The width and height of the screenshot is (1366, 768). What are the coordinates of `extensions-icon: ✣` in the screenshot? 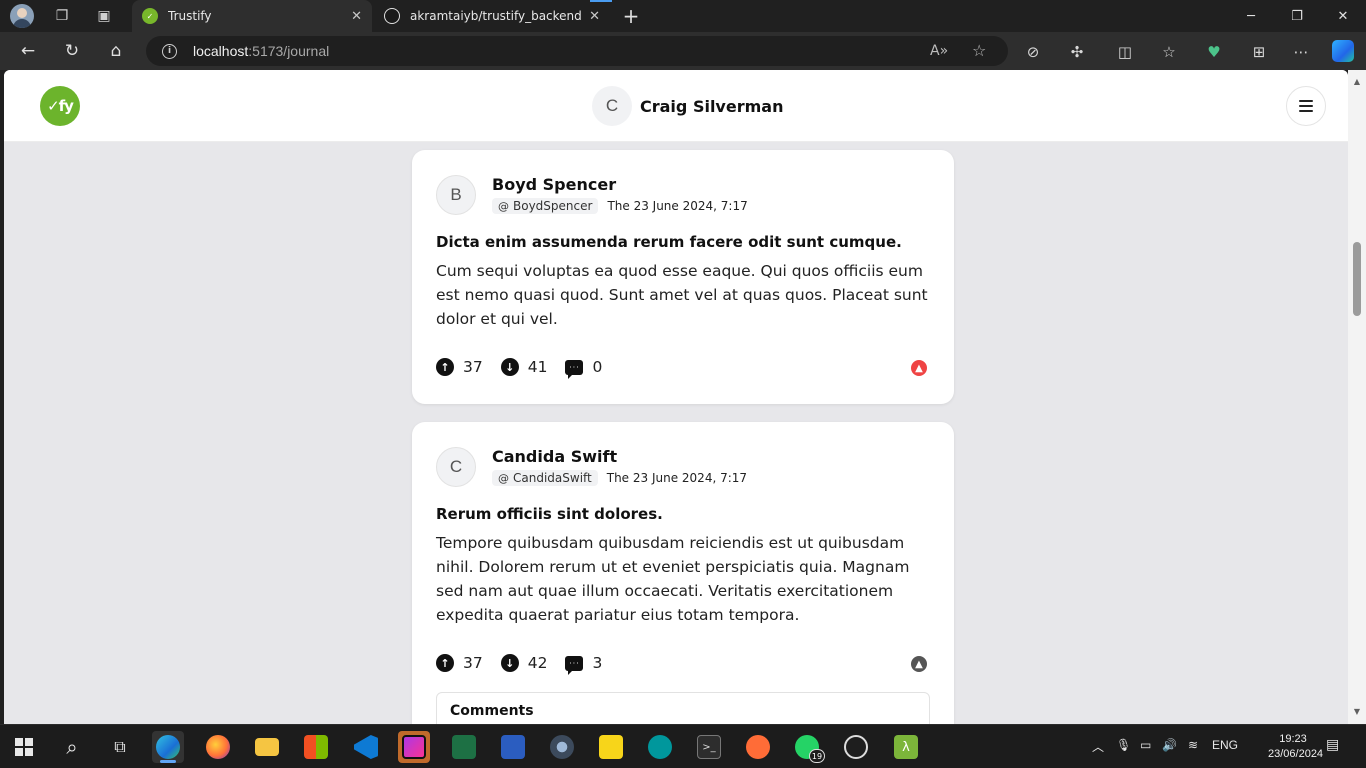 It's located at (1077, 52).